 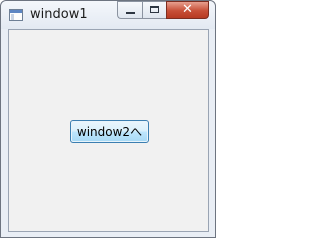 What do you see at coordinates (129, 10) in the screenshot?
I see `minimize-button` at bounding box center [129, 10].